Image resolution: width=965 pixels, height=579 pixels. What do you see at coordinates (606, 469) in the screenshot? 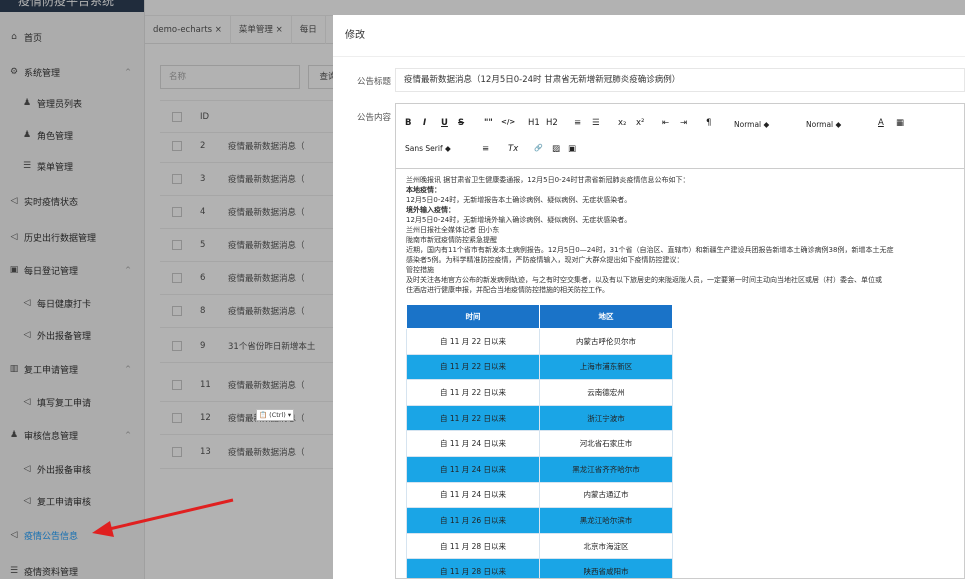
I see `area-cell: 黑龙江省齐齐哈尔市` at bounding box center [606, 469].